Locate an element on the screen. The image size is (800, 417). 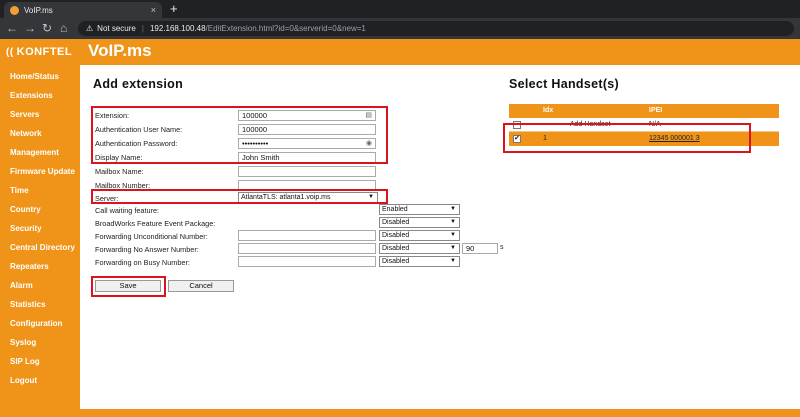
server-value: AtlantaTLS: atlanta1.voip.ms is located at coordinates (286, 197).